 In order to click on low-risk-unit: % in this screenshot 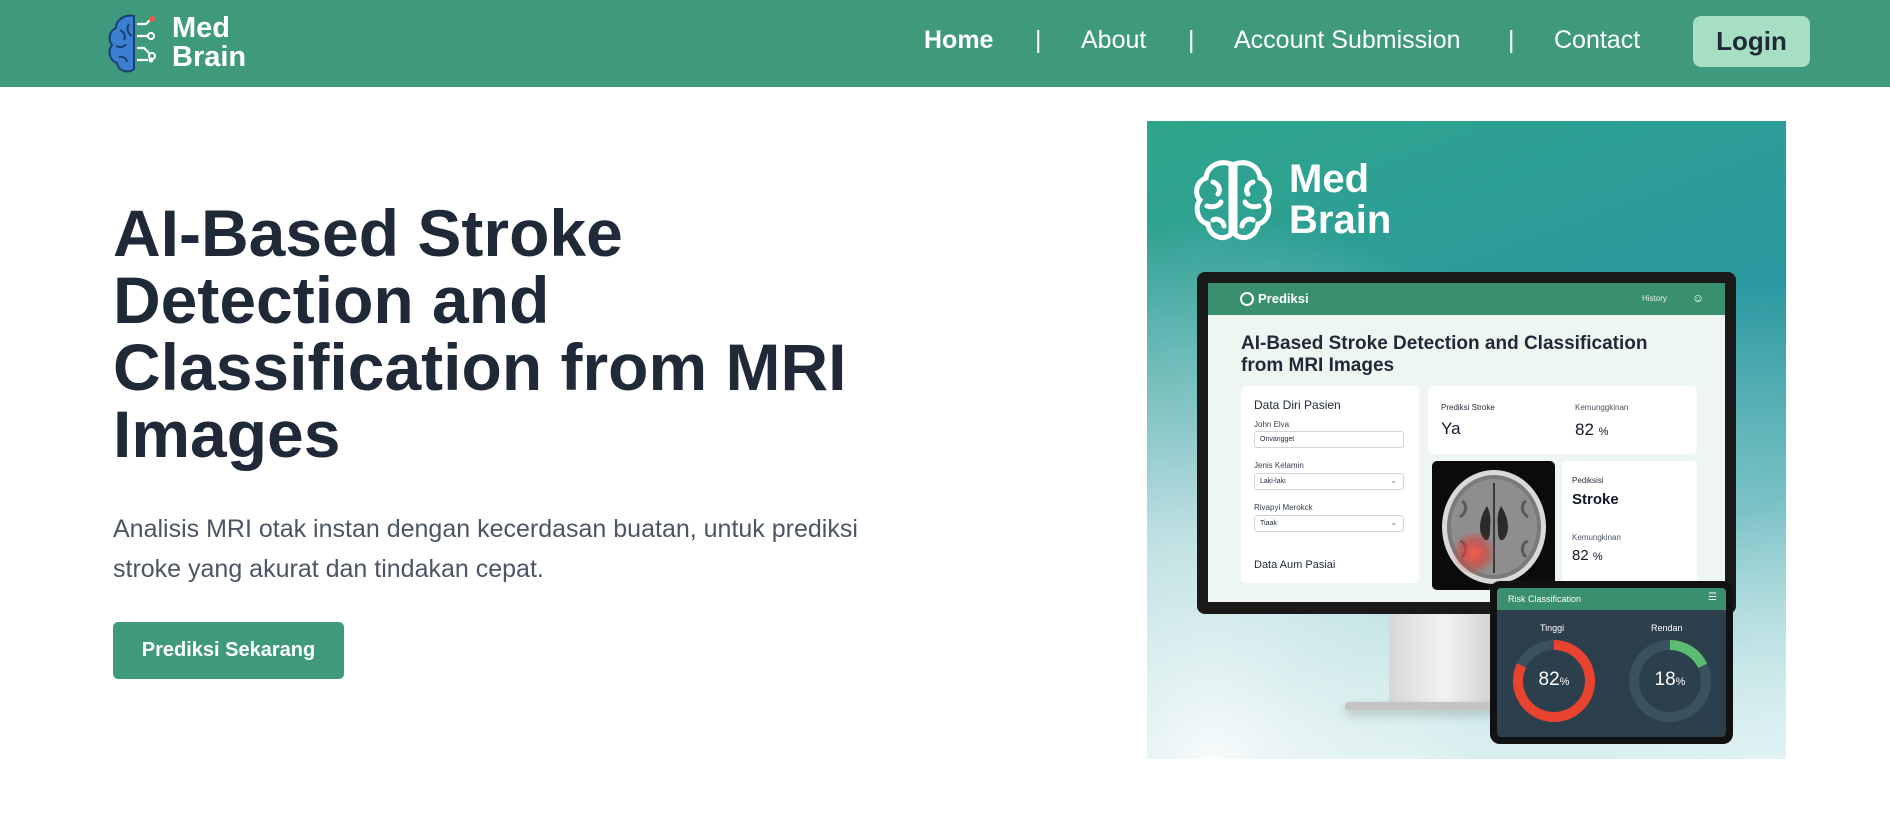, I will do `click(1680, 682)`.